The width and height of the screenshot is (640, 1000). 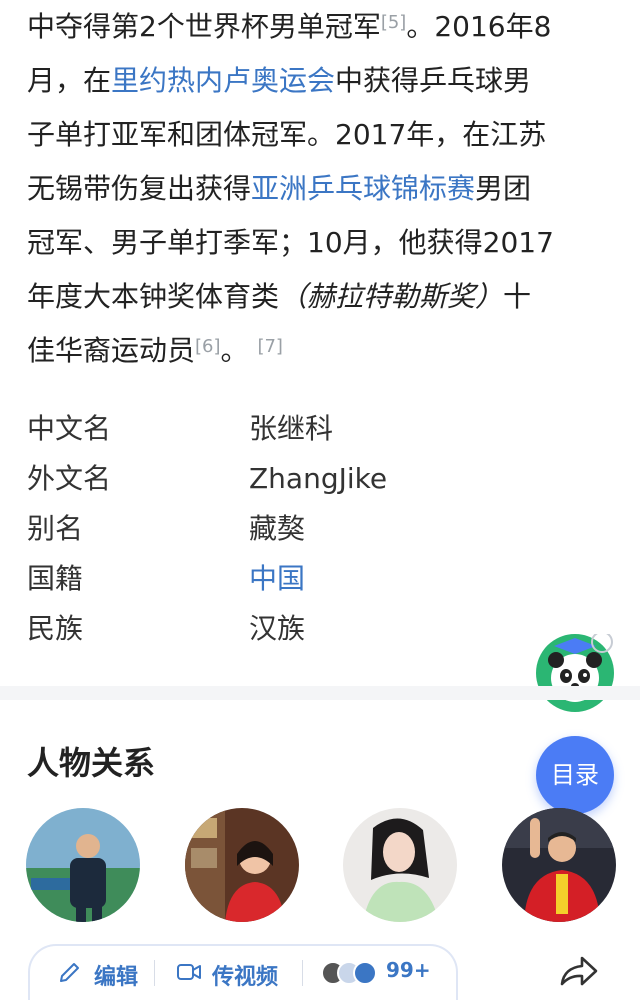 What do you see at coordinates (322, 351) in the screenshot?
I see `intro-line-7: 佳华裔运动员[6]。 [7]` at bounding box center [322, 351].